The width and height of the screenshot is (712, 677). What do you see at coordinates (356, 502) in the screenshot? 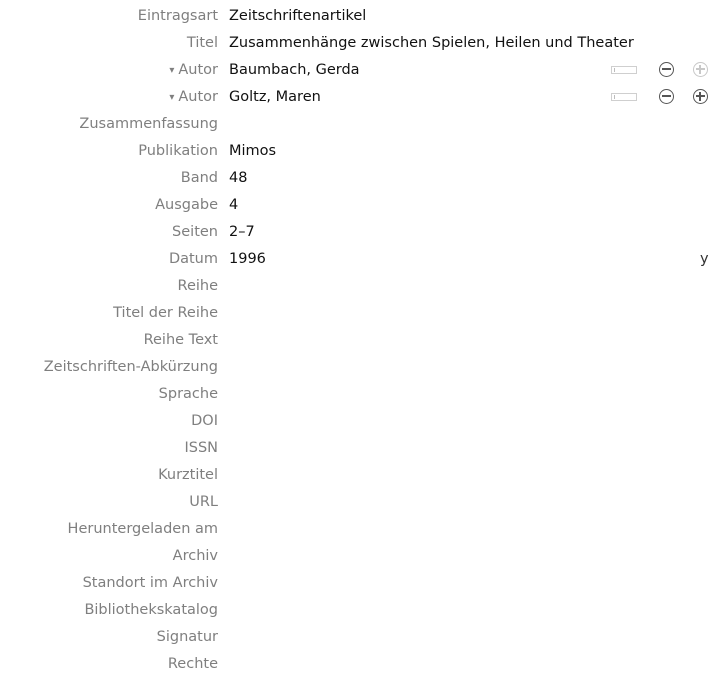
I see `field-row-url: URL` at bounding box center [356, 502].